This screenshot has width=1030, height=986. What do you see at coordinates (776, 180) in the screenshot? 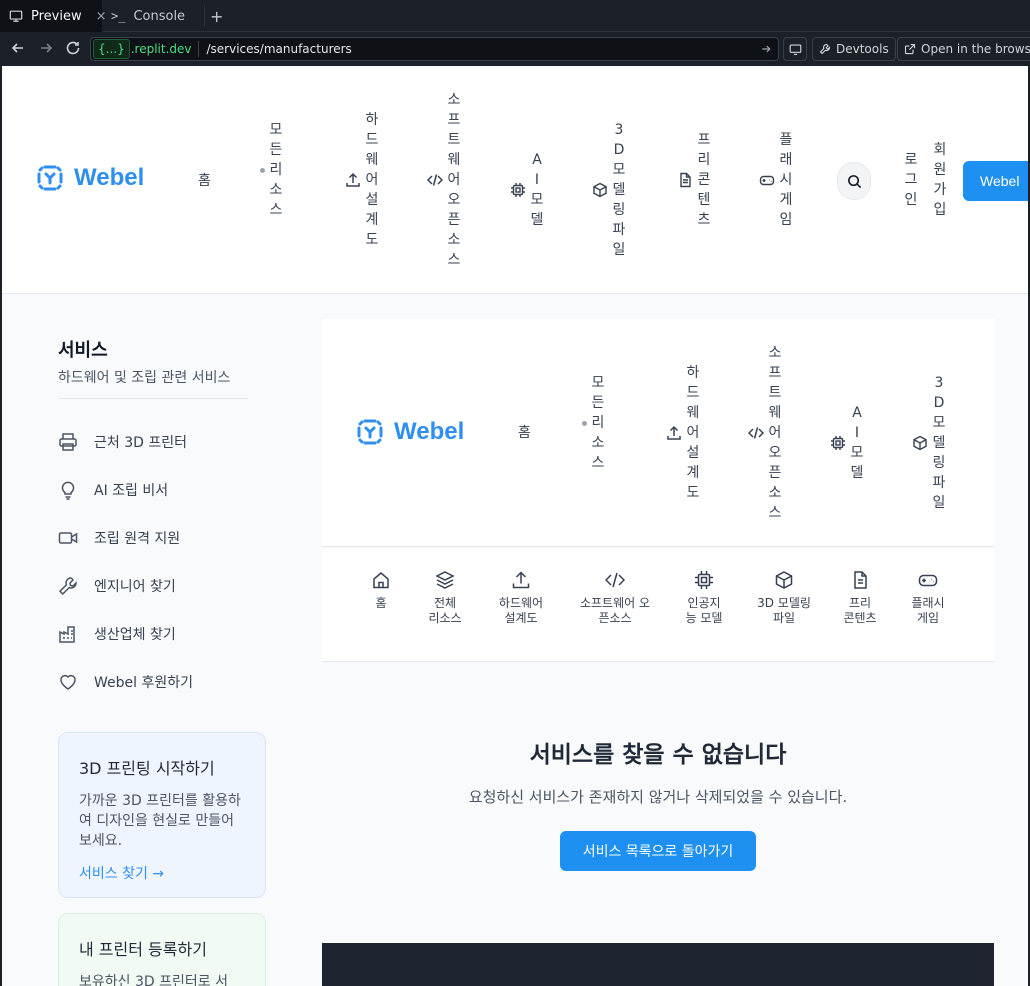
I see `nav-flash-games: 플래시게임` at bounding box center [776, 180].